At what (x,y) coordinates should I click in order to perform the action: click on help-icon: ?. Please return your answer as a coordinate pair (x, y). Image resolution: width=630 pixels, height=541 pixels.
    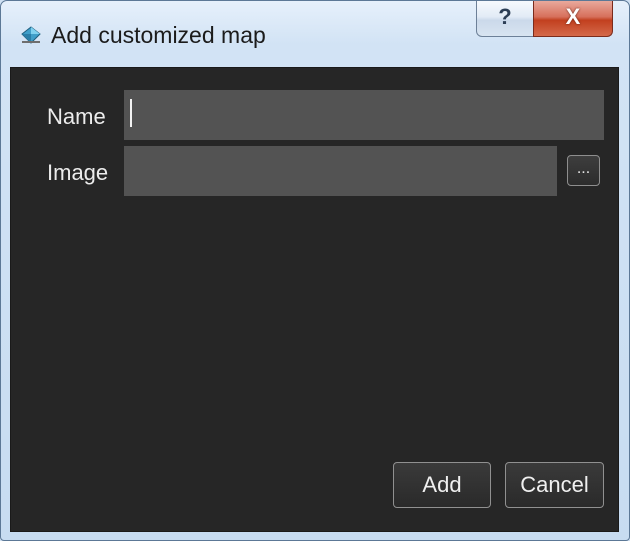
    Looking at the image, I should click on (505, 16).